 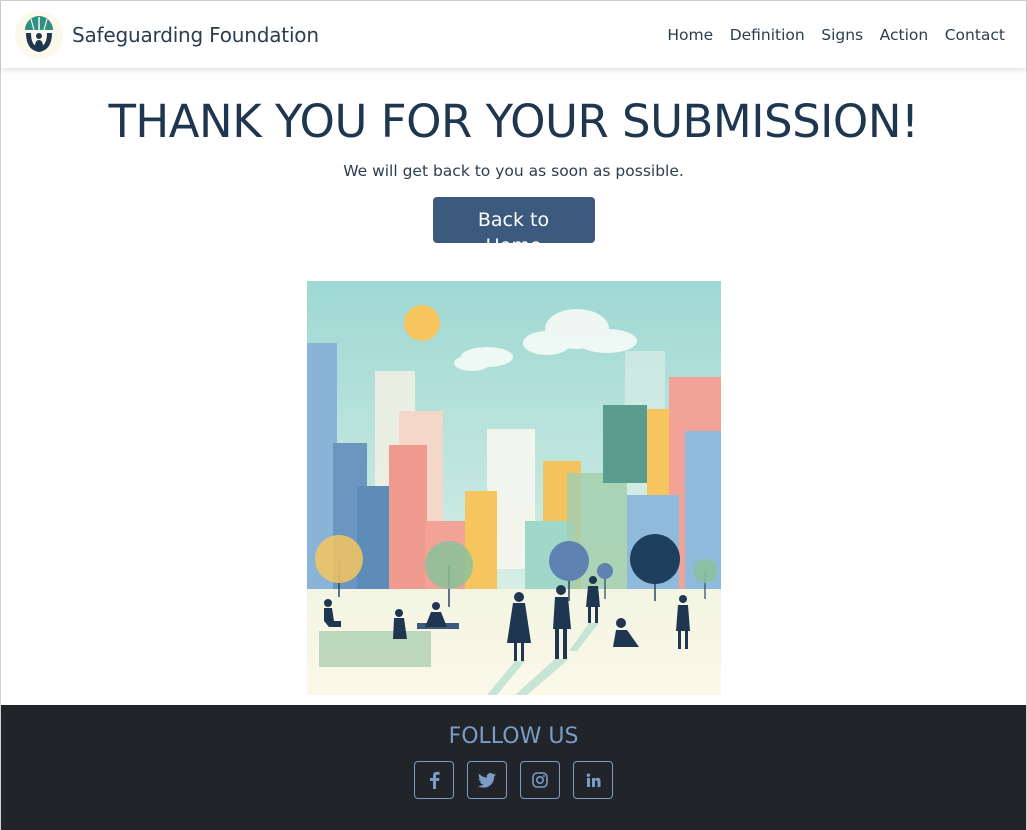 What do you see at coordinates (904, 35) in the screenshot?
I see `nav-item-action: Action` at bounding box center [904, 35].